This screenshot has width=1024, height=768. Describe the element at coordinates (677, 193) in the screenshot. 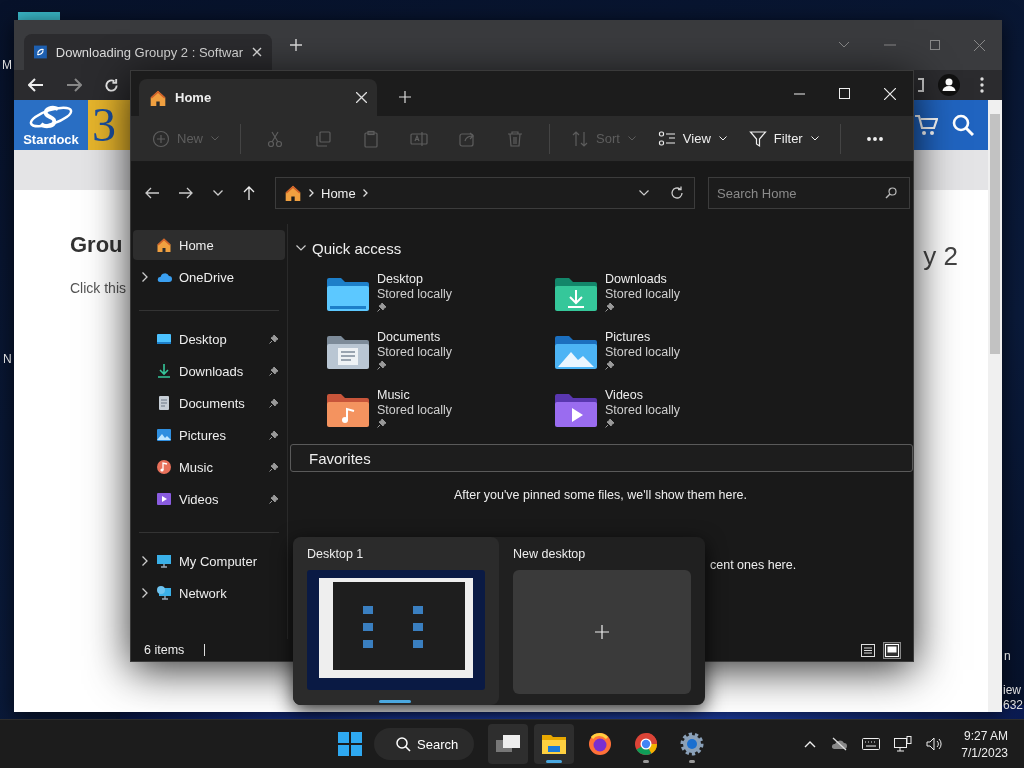

I see `refresh-icon` at that location.